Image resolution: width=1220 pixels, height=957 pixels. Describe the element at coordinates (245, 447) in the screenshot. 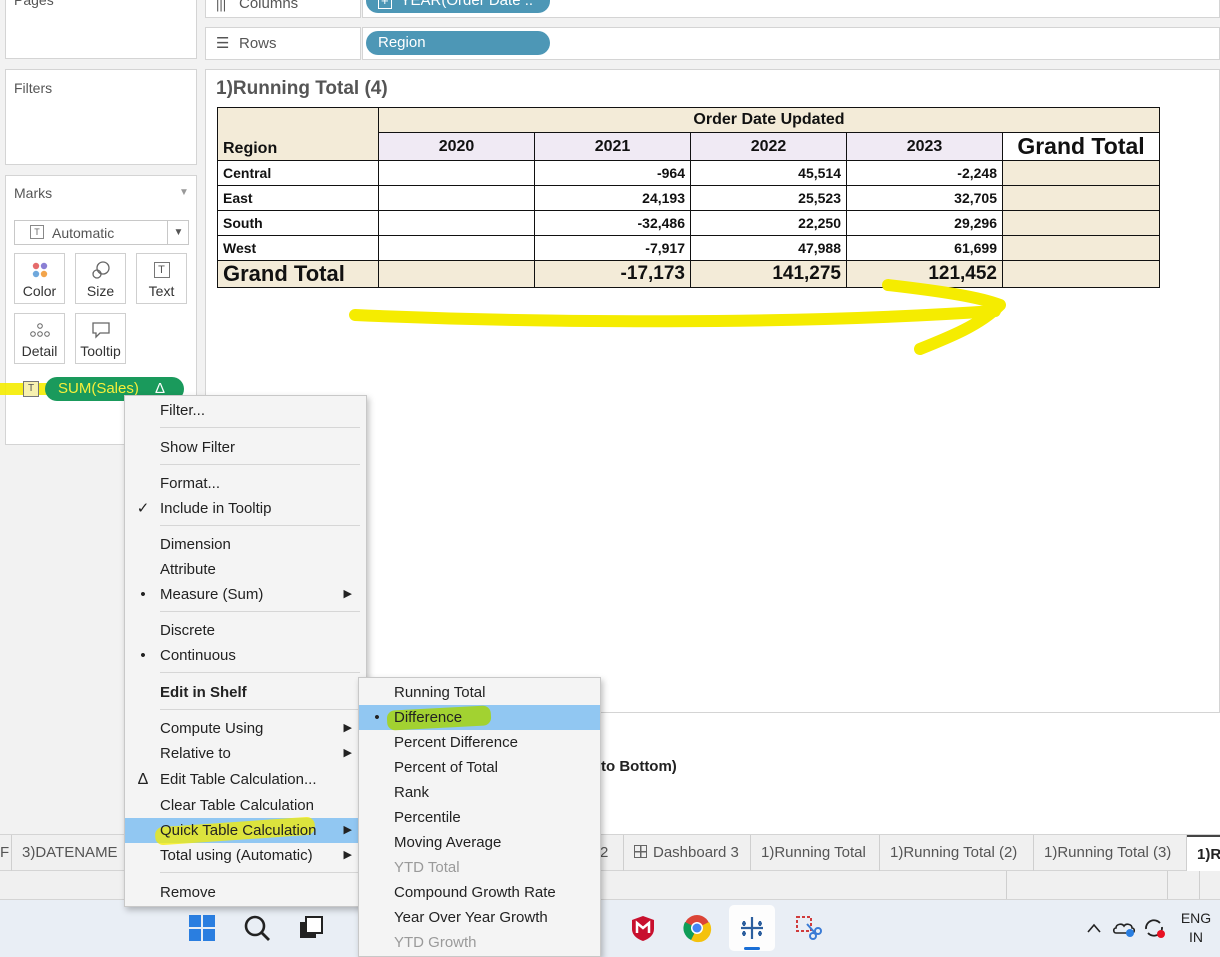

I see `menu-item-show-filter: Show Filter` at that location.